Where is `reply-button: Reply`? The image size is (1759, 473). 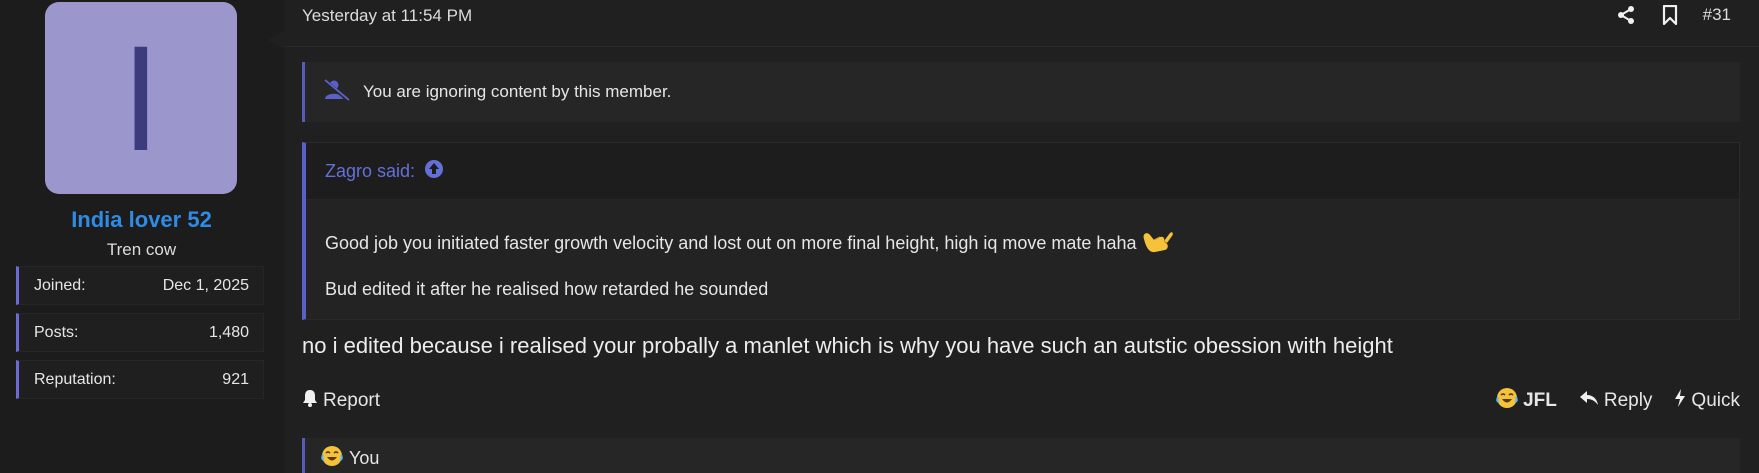
reply-button: Reply is located at coordinates (1616, 401).